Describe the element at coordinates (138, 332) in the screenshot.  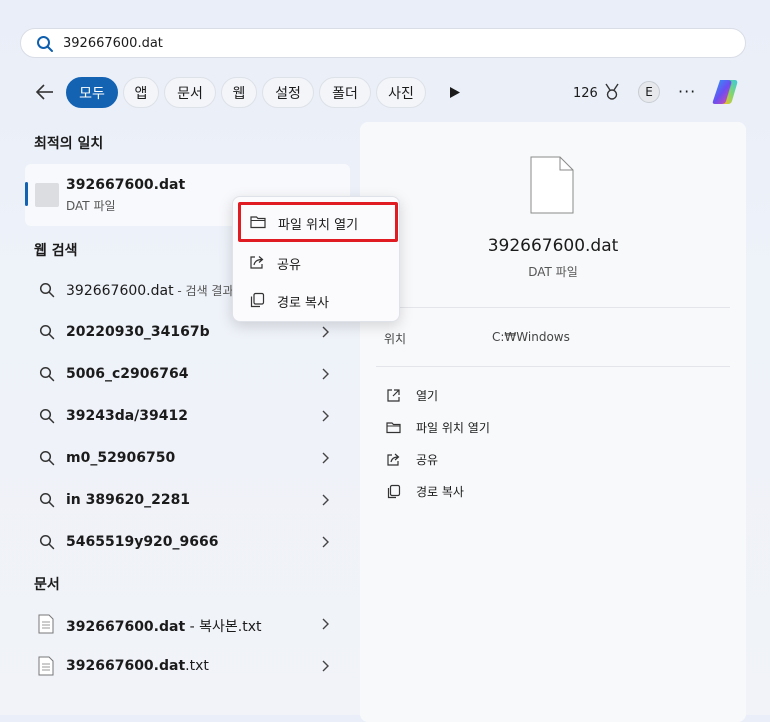
I see `web-search-query: 20220930_34167b` at that location.